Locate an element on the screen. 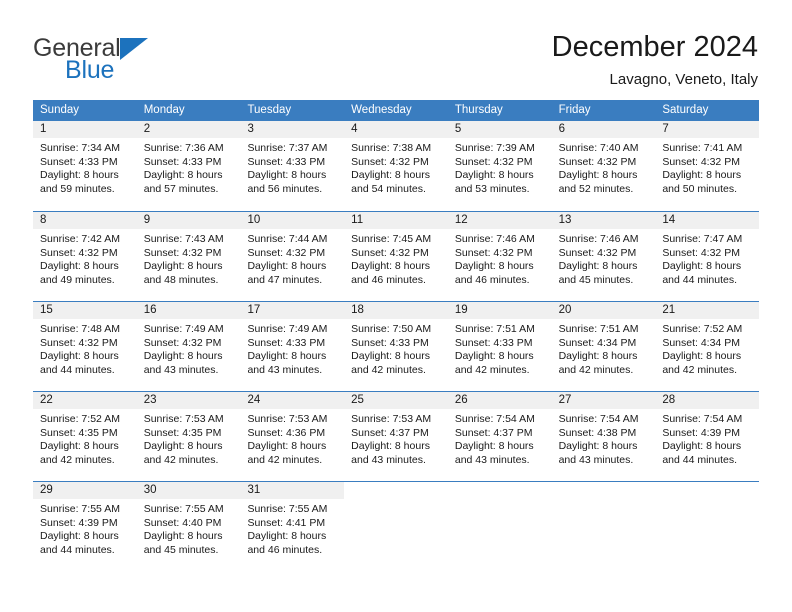 The height and width of the screenshot is (612, 792). sunrise-text: Sunrise: 7:46 AM is located at coordinates (598, 239).